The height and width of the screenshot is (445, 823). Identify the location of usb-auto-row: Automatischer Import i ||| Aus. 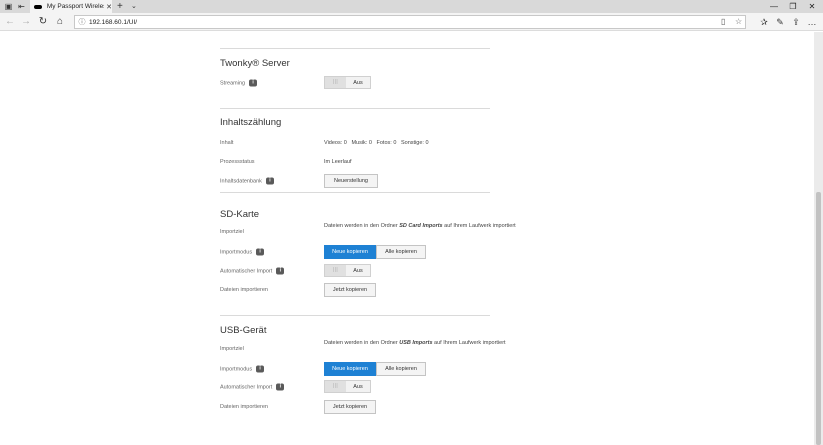
(355, 387).